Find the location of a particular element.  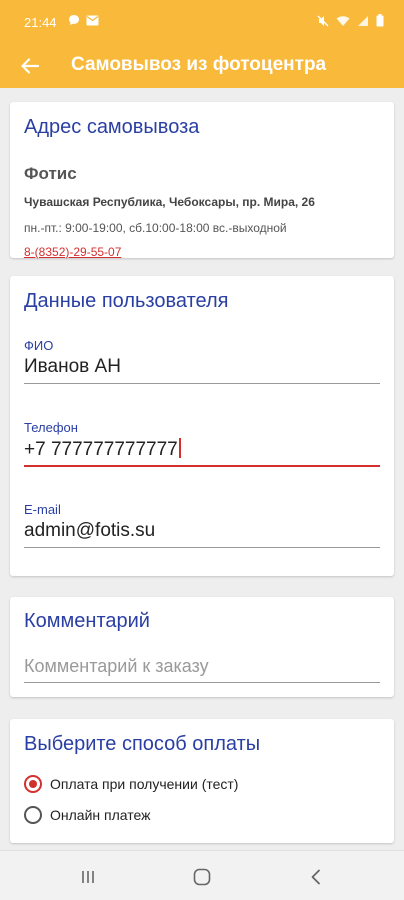

phone-underline-active is located at coordinates (202, 466).